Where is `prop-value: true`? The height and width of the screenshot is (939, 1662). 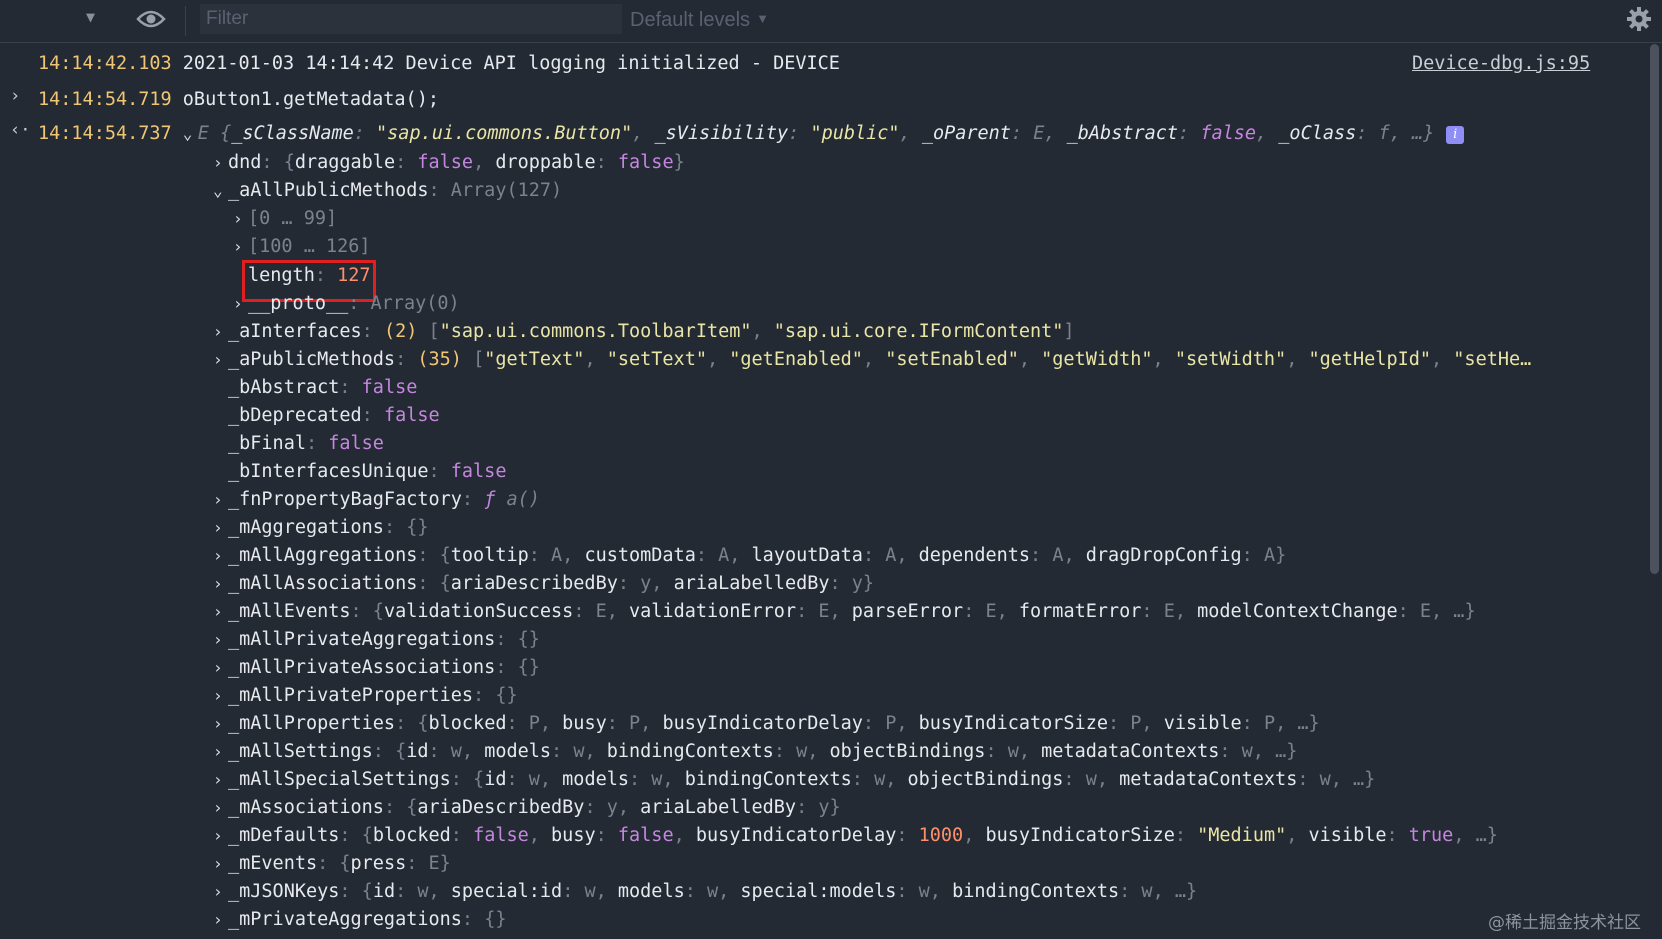 prop-value: true is located at coordinates (1431, 835).